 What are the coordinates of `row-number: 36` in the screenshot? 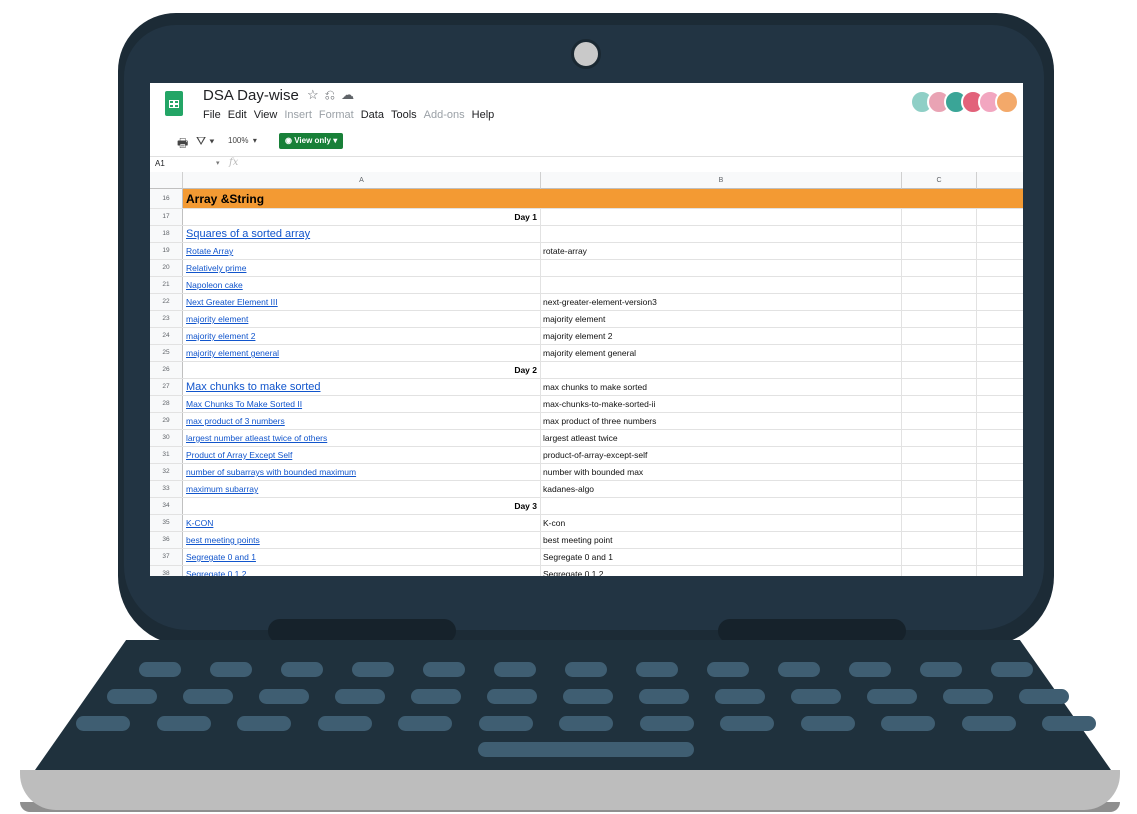 It's located at (166, 540).